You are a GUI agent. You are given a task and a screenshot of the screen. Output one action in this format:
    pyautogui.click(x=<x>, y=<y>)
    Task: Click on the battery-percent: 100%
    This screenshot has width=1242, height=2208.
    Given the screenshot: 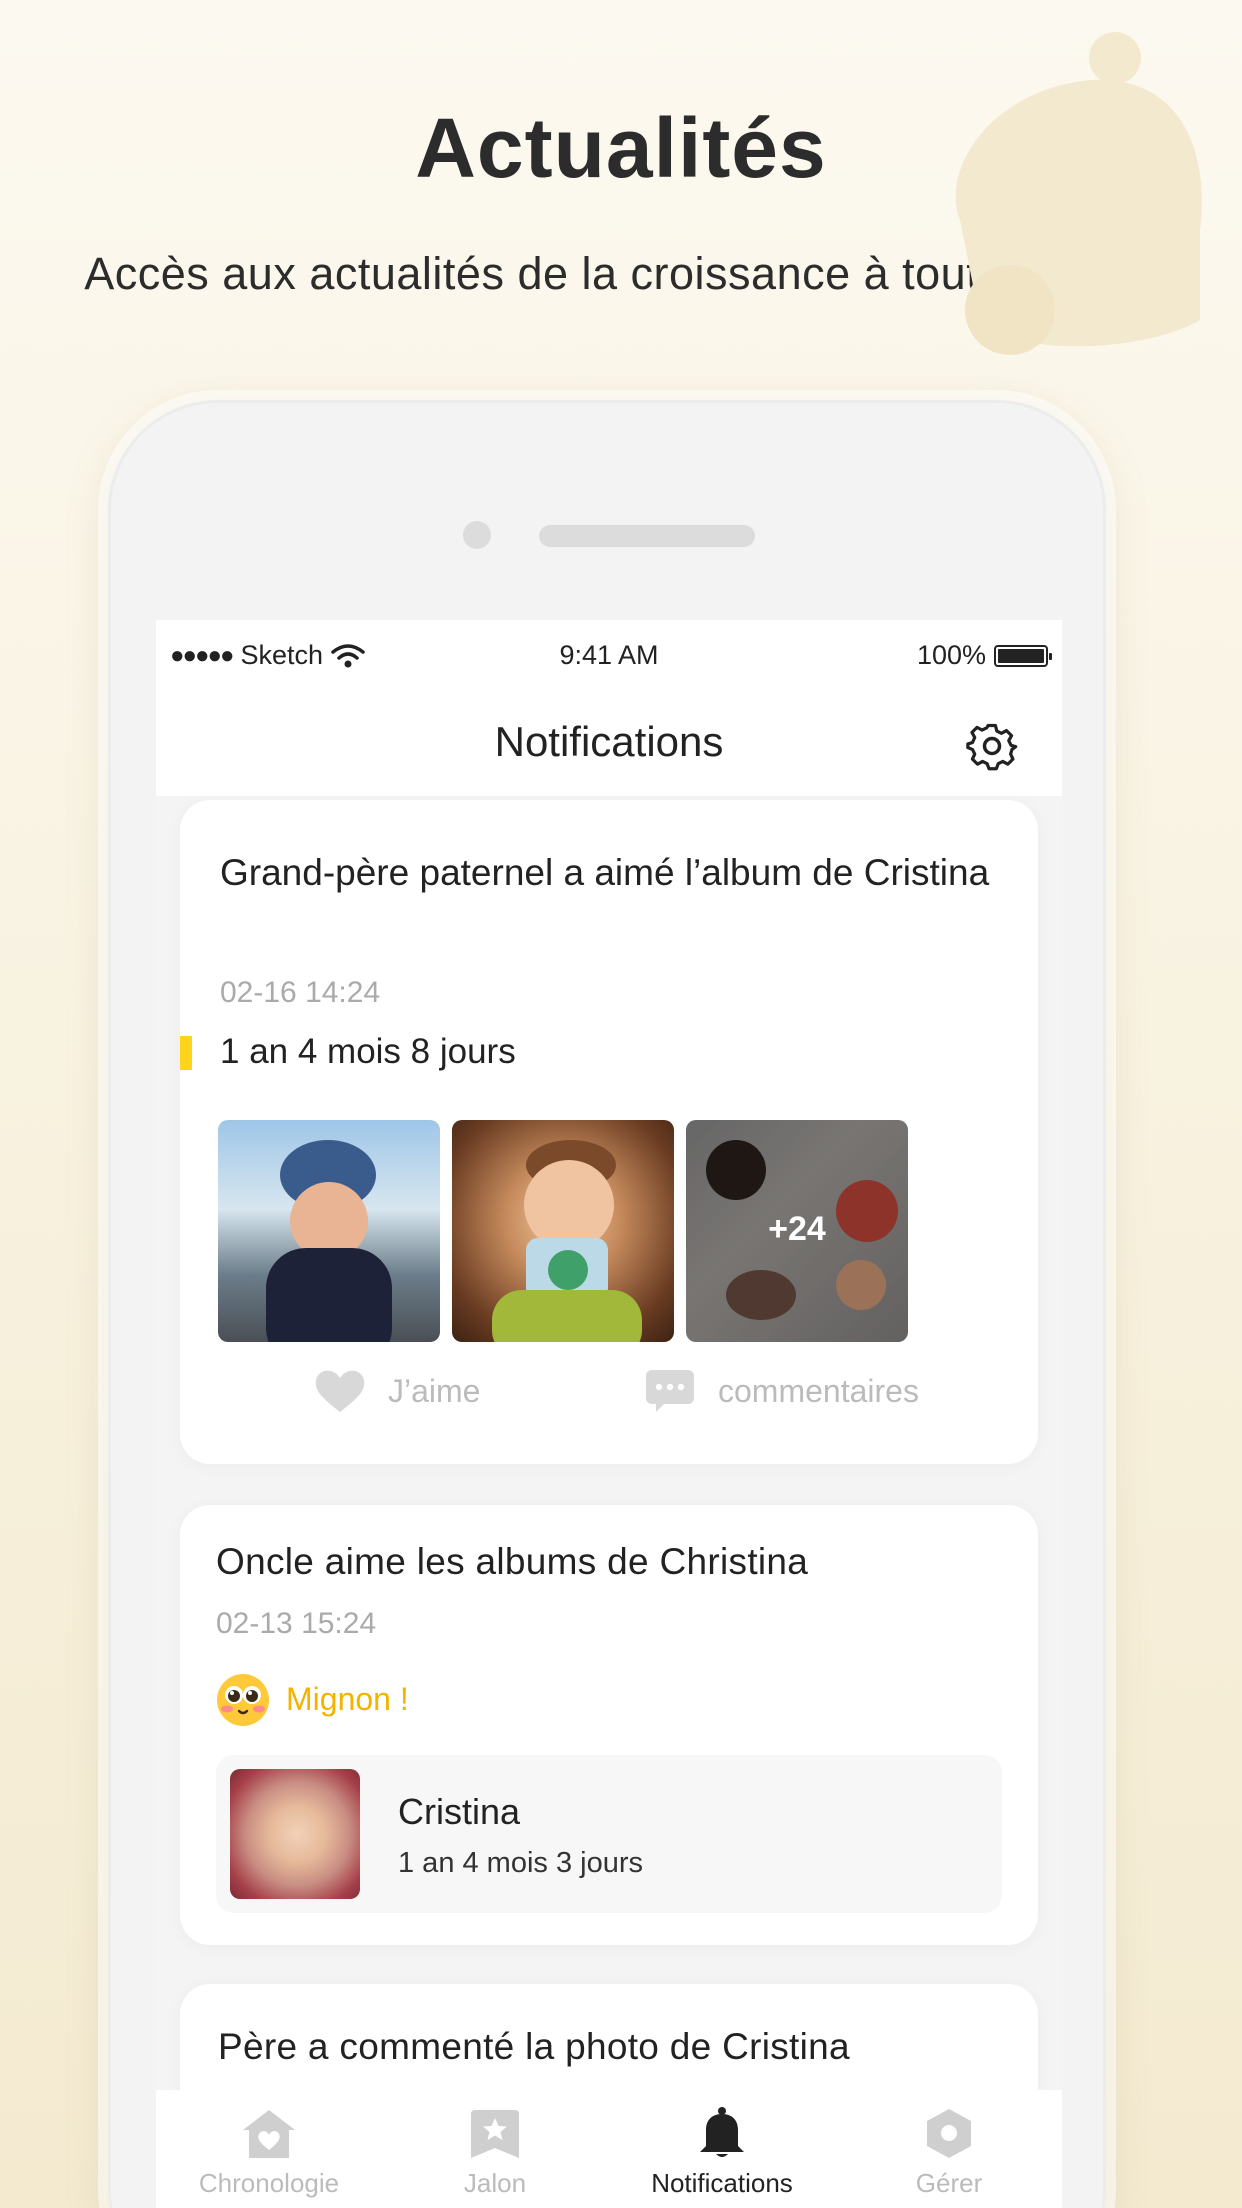 What is the action you would take?
    pyautogui.click(x=951, y=655)
    